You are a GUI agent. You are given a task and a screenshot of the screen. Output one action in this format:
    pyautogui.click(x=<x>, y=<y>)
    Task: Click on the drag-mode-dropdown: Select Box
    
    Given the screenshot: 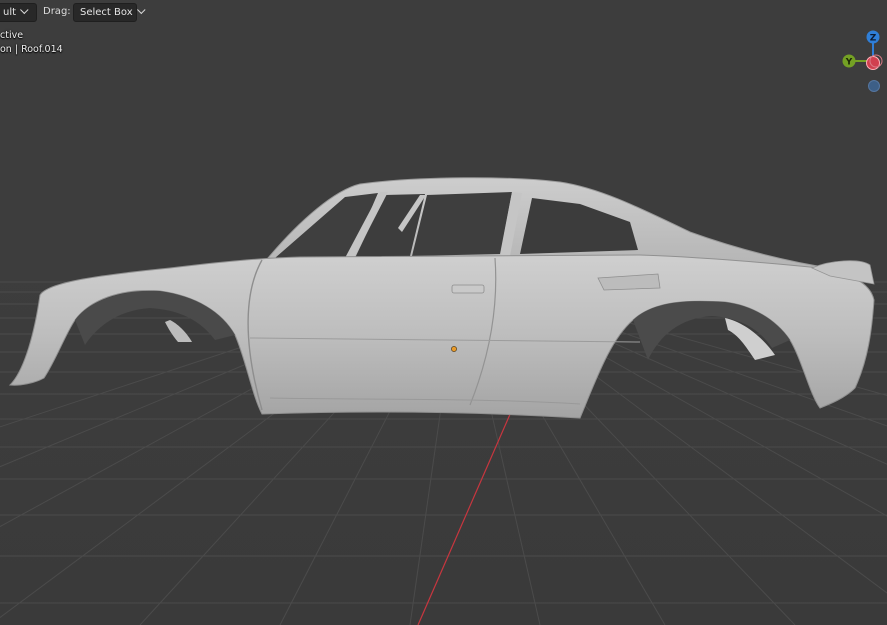 What is the action you would take?
    pyautogui.click(x=109, y=12)
    